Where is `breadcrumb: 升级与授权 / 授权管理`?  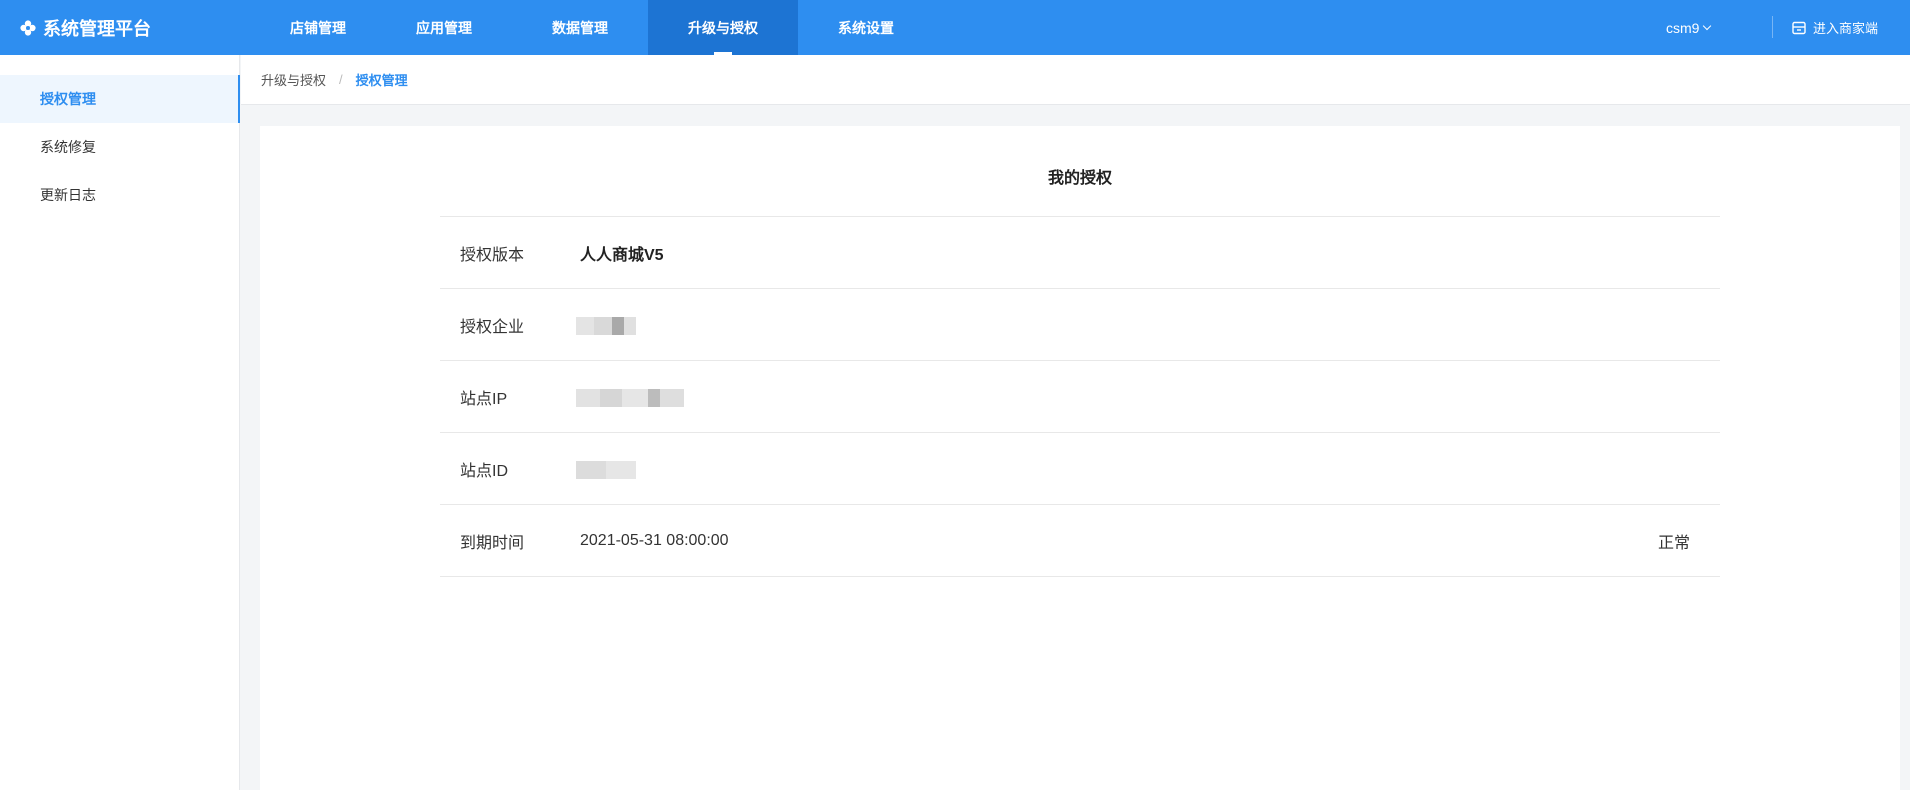 breadcrumb: 升级与授权 / 授权管理 is located at coordinates (1075, 80).